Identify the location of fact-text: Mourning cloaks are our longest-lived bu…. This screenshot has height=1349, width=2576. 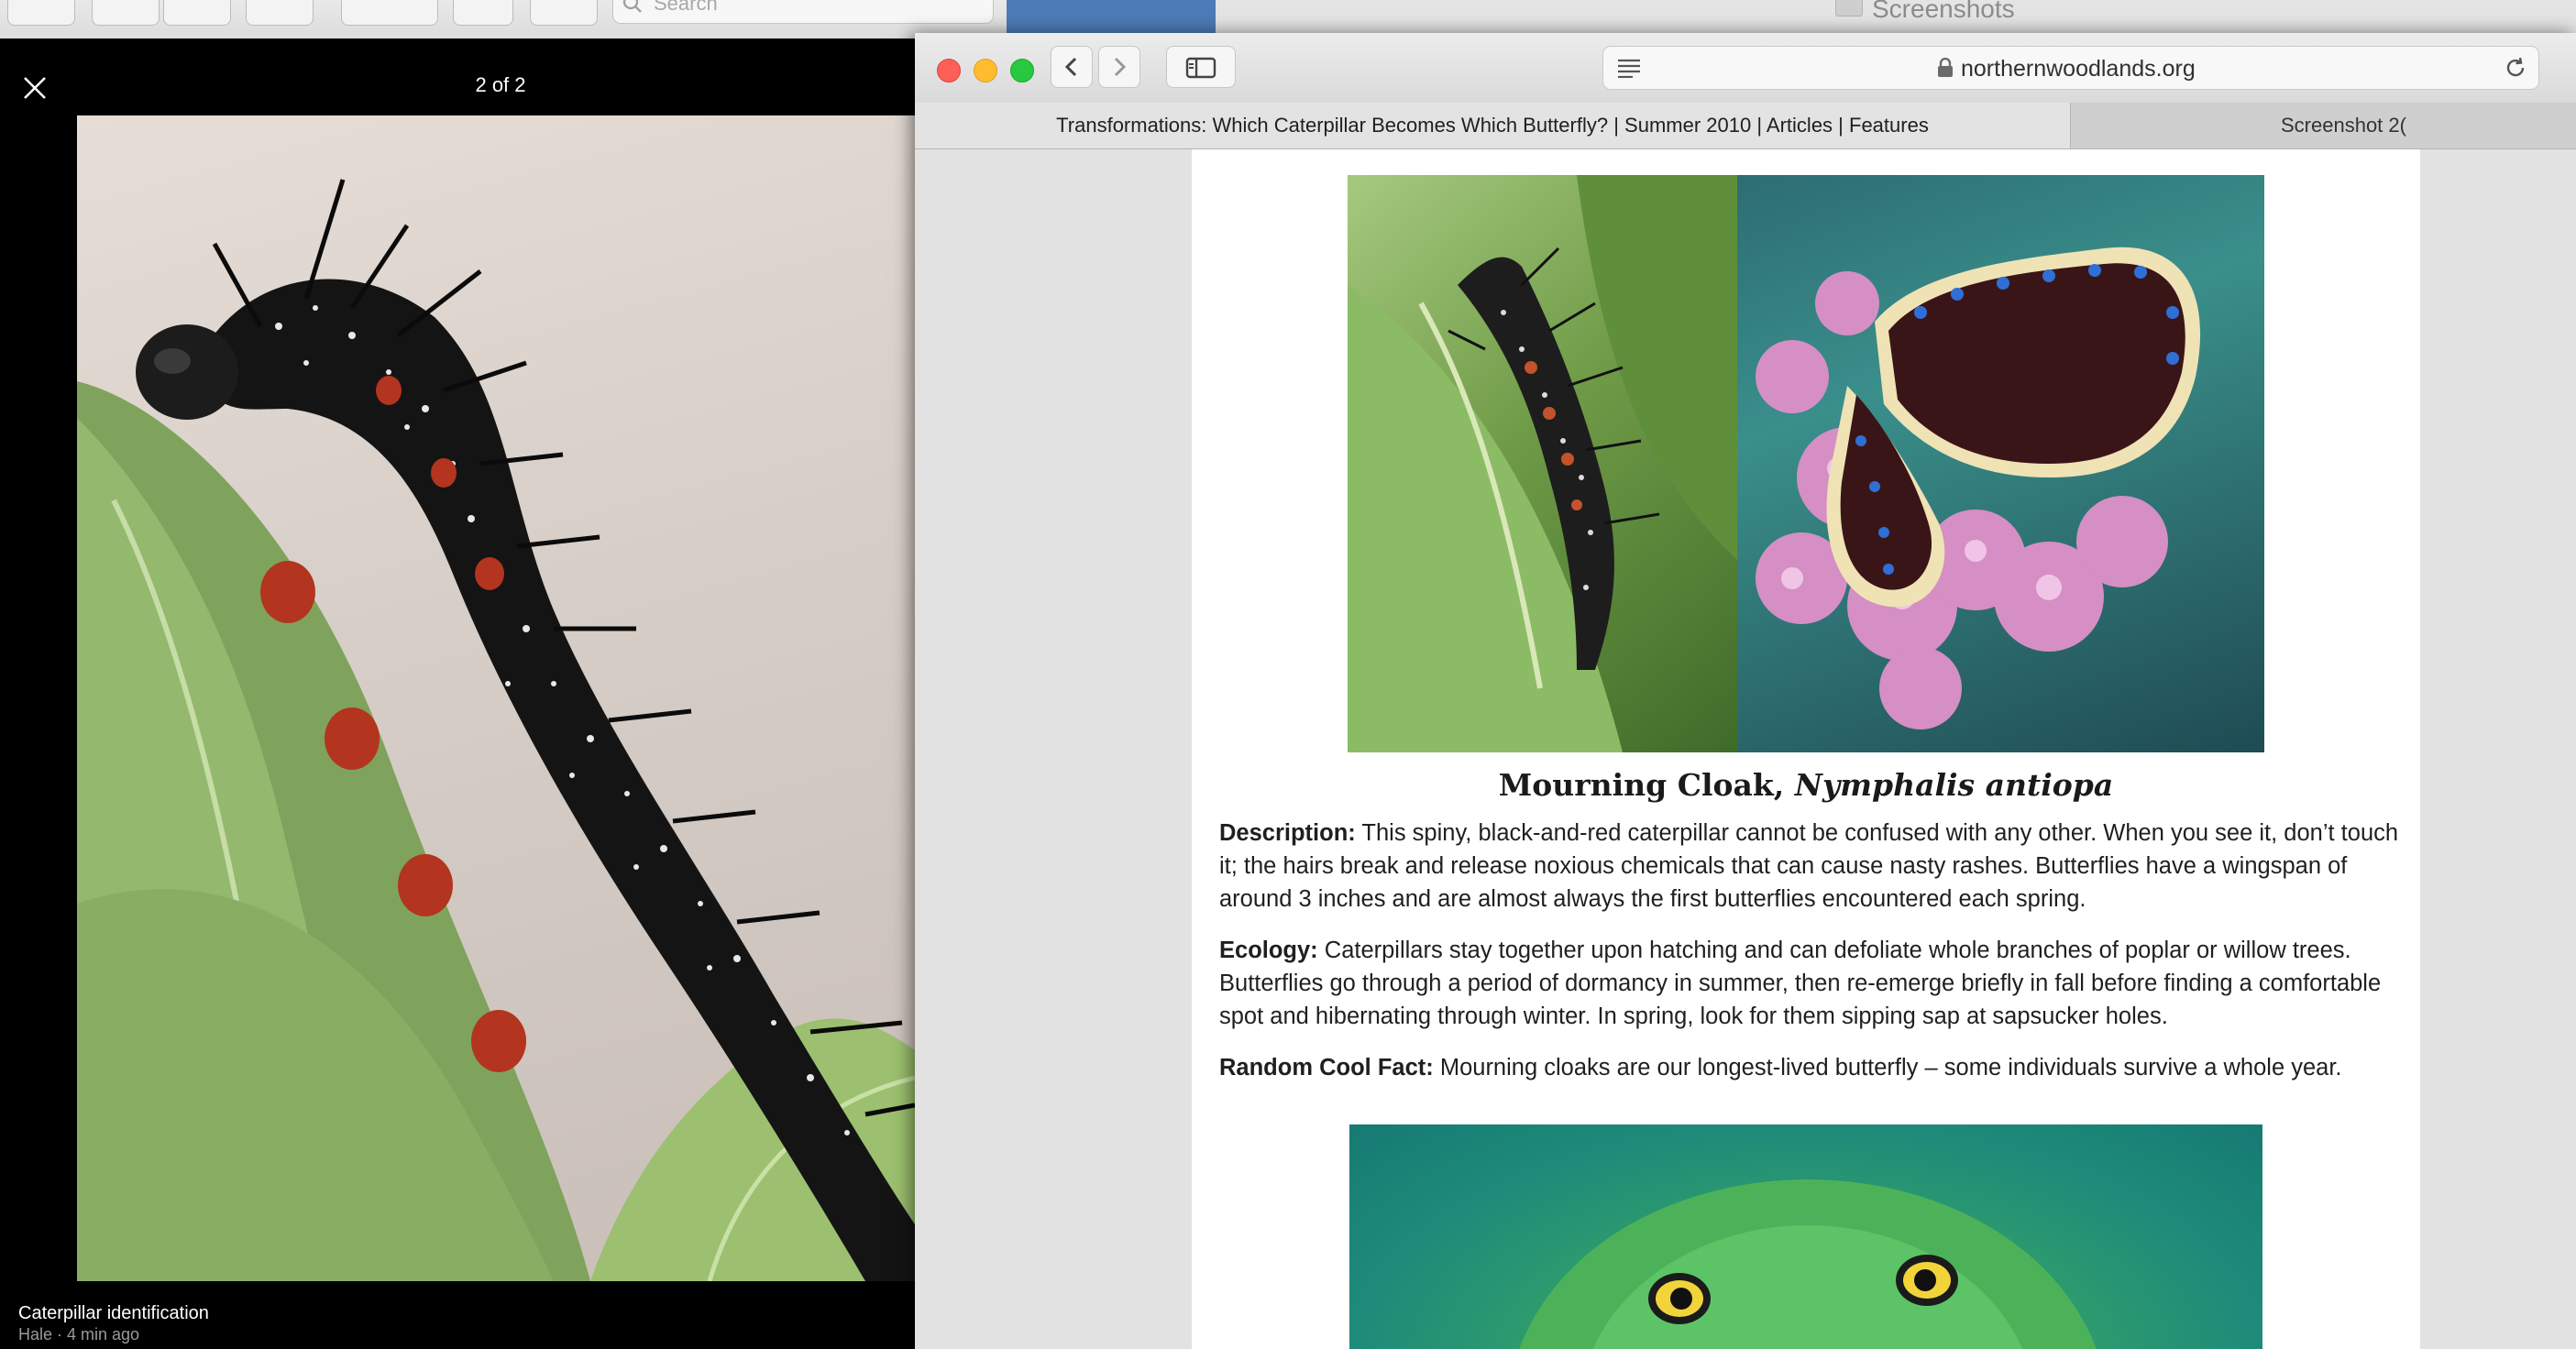
(1888, 1067).